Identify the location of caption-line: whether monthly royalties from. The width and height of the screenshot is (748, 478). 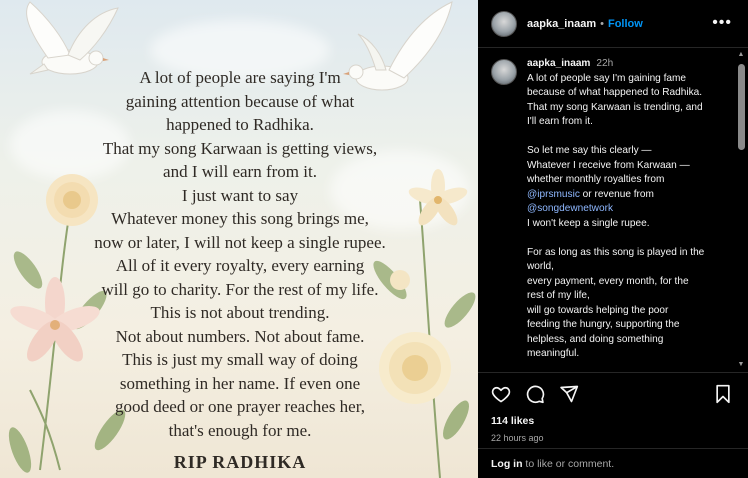
(596, 179).